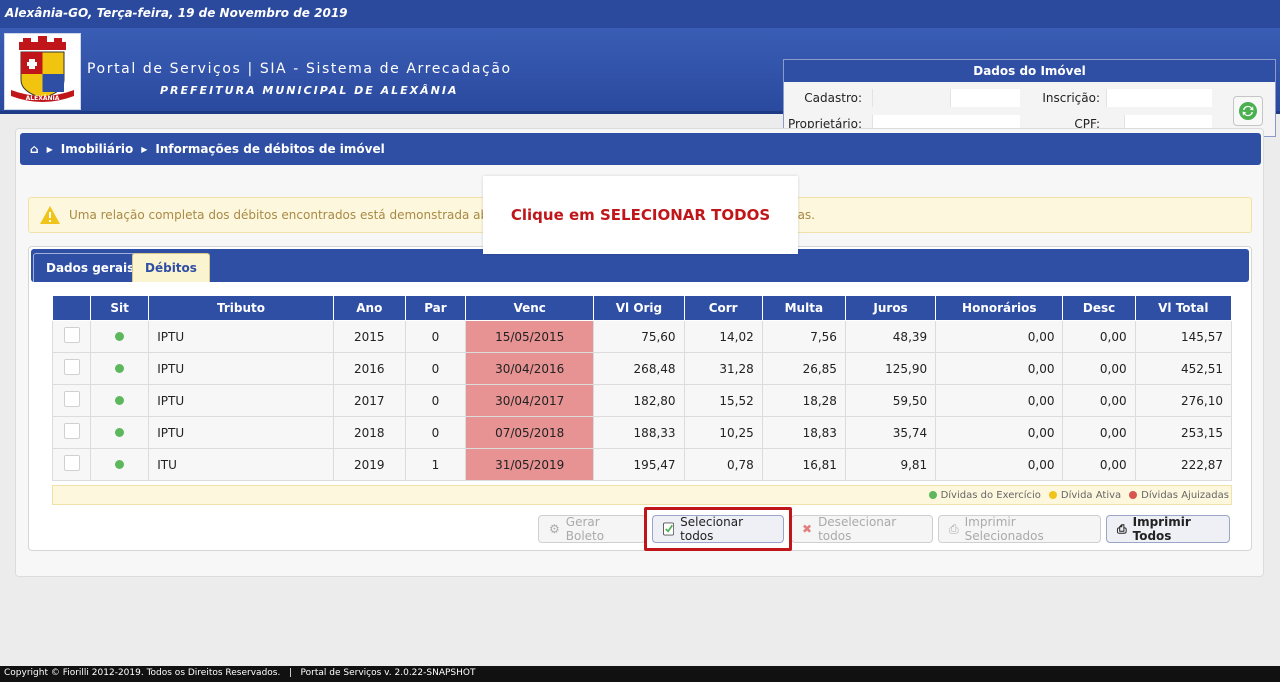 The width and height of the screenshot is (1280, 682). I want to click on cell-vl-total: 452,51, so click(1183, 368).